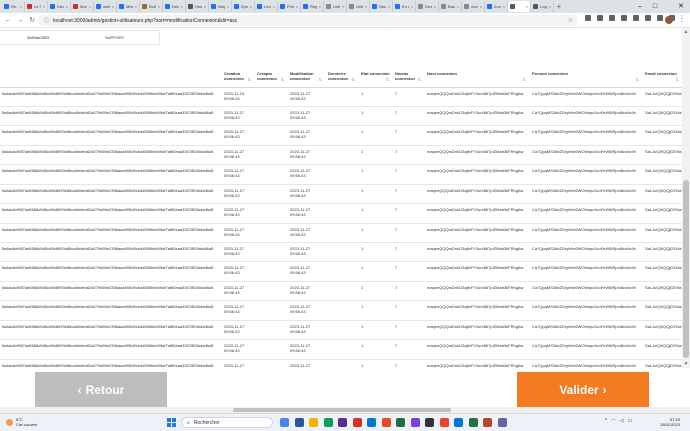 This screenshot has width=690, height=431. Describe the element at coordinates (21, 422) in the screenshot. I see `weather-widget: 6°C Ciel couvert` at that location.